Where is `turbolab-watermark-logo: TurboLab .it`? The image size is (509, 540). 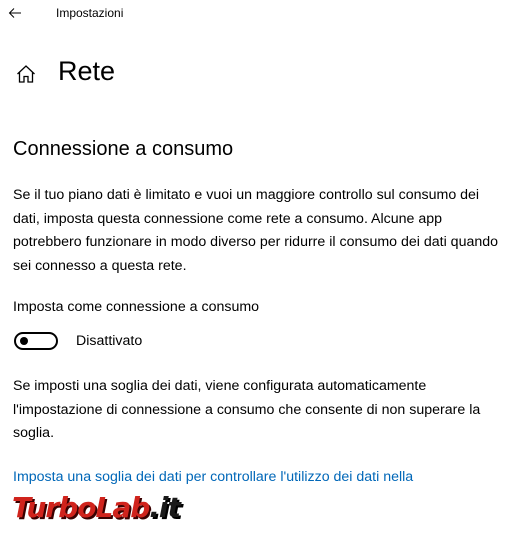 turbolab-watermark-logo: TurboLab .it is located at coordinates (96, 507).